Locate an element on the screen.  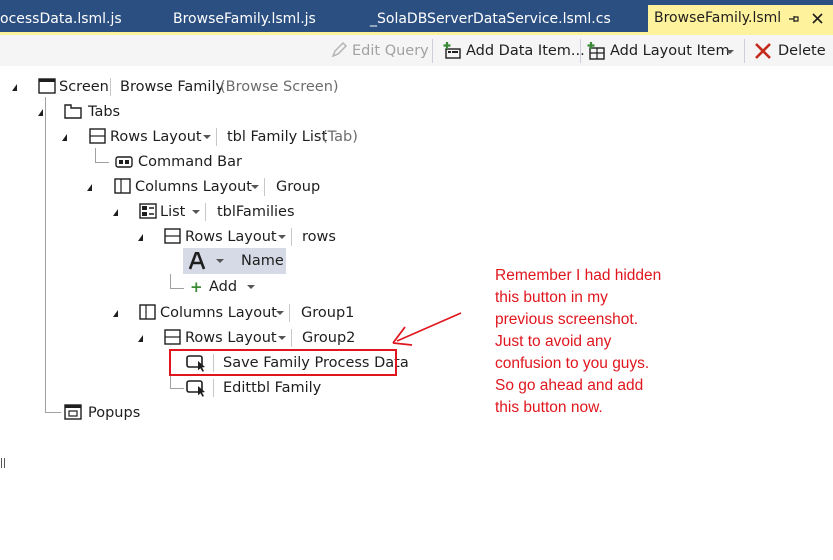
annotation-line: Just to avoid any is located at coordinates (553, 341).